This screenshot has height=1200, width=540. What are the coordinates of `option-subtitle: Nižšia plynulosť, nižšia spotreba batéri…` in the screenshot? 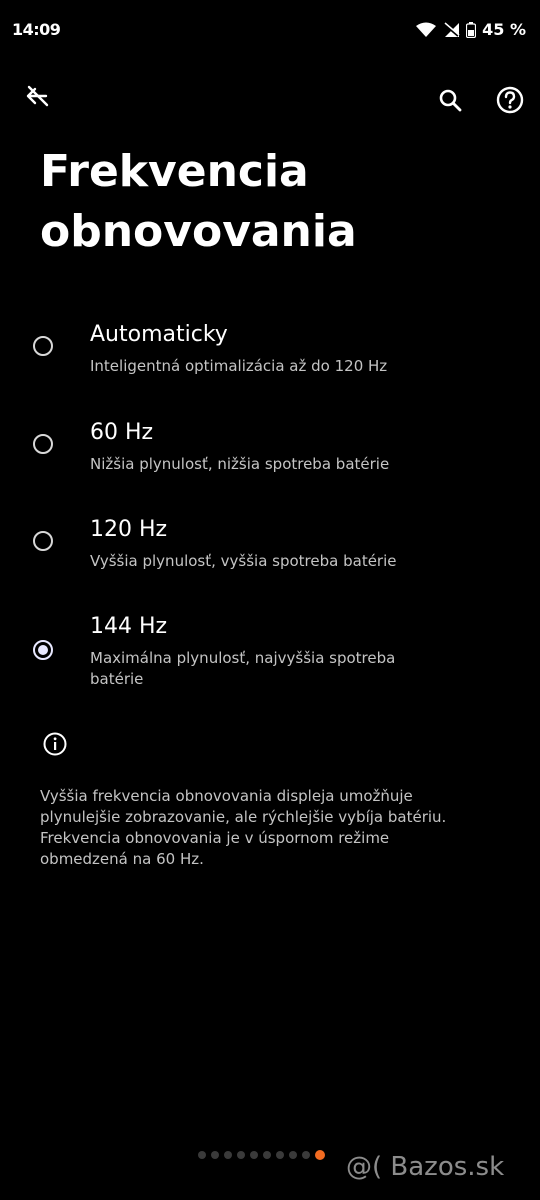 It's located at (240, 464).